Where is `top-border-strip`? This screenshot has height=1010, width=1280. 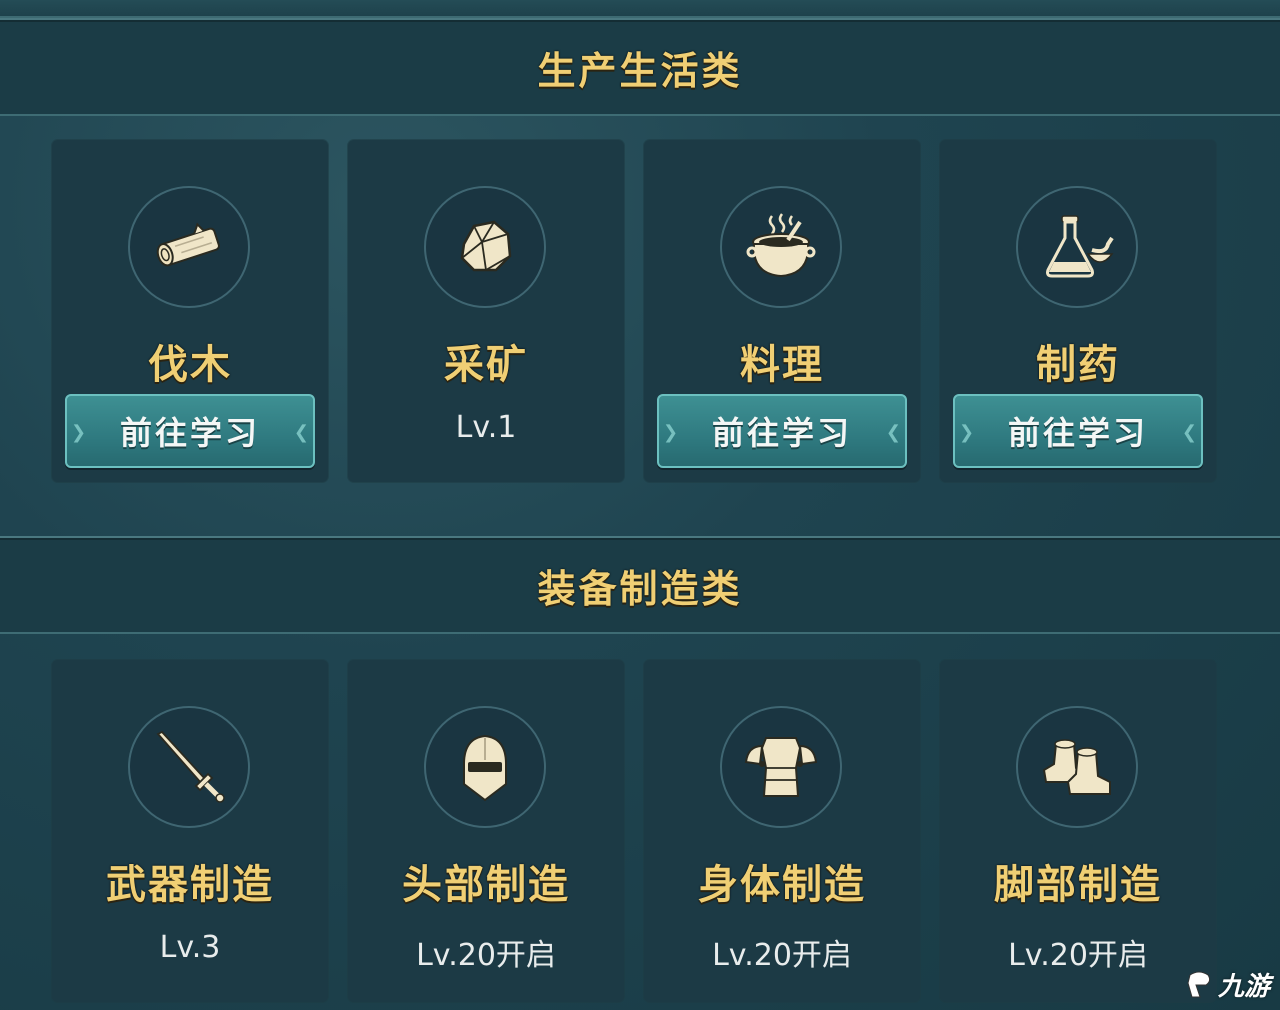
top-border-strip is located at coordinates (640, 9).